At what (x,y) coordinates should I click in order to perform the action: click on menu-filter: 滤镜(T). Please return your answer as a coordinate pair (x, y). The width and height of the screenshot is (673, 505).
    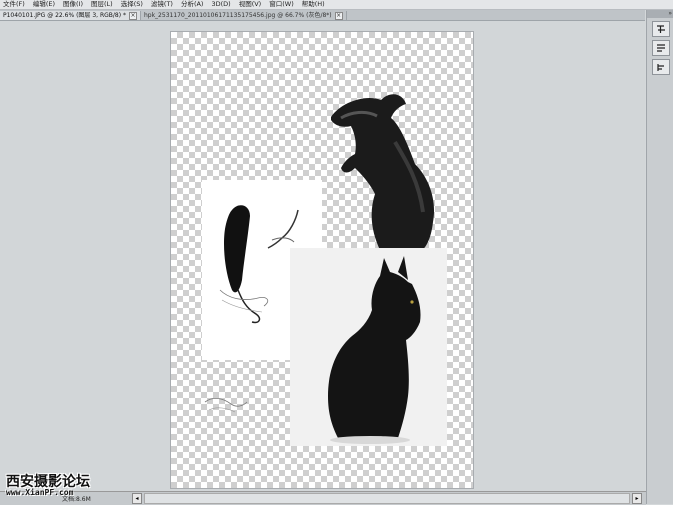
    Looking at the image, I should click on (163, 4).